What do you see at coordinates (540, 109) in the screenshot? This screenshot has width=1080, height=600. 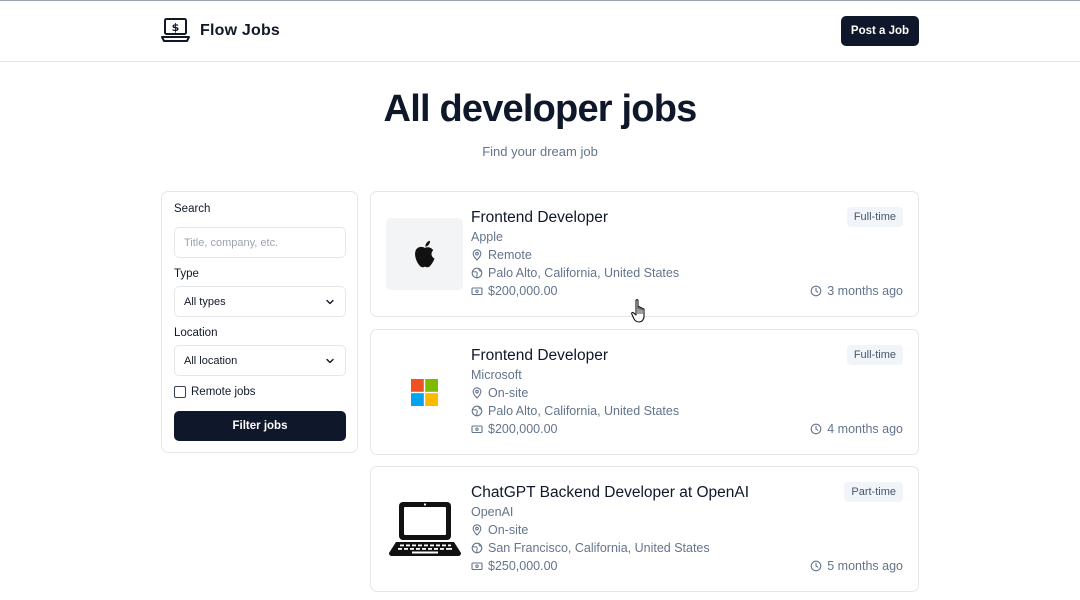 I see `page-title: All developer jobs` at bounding box center [540, 109].